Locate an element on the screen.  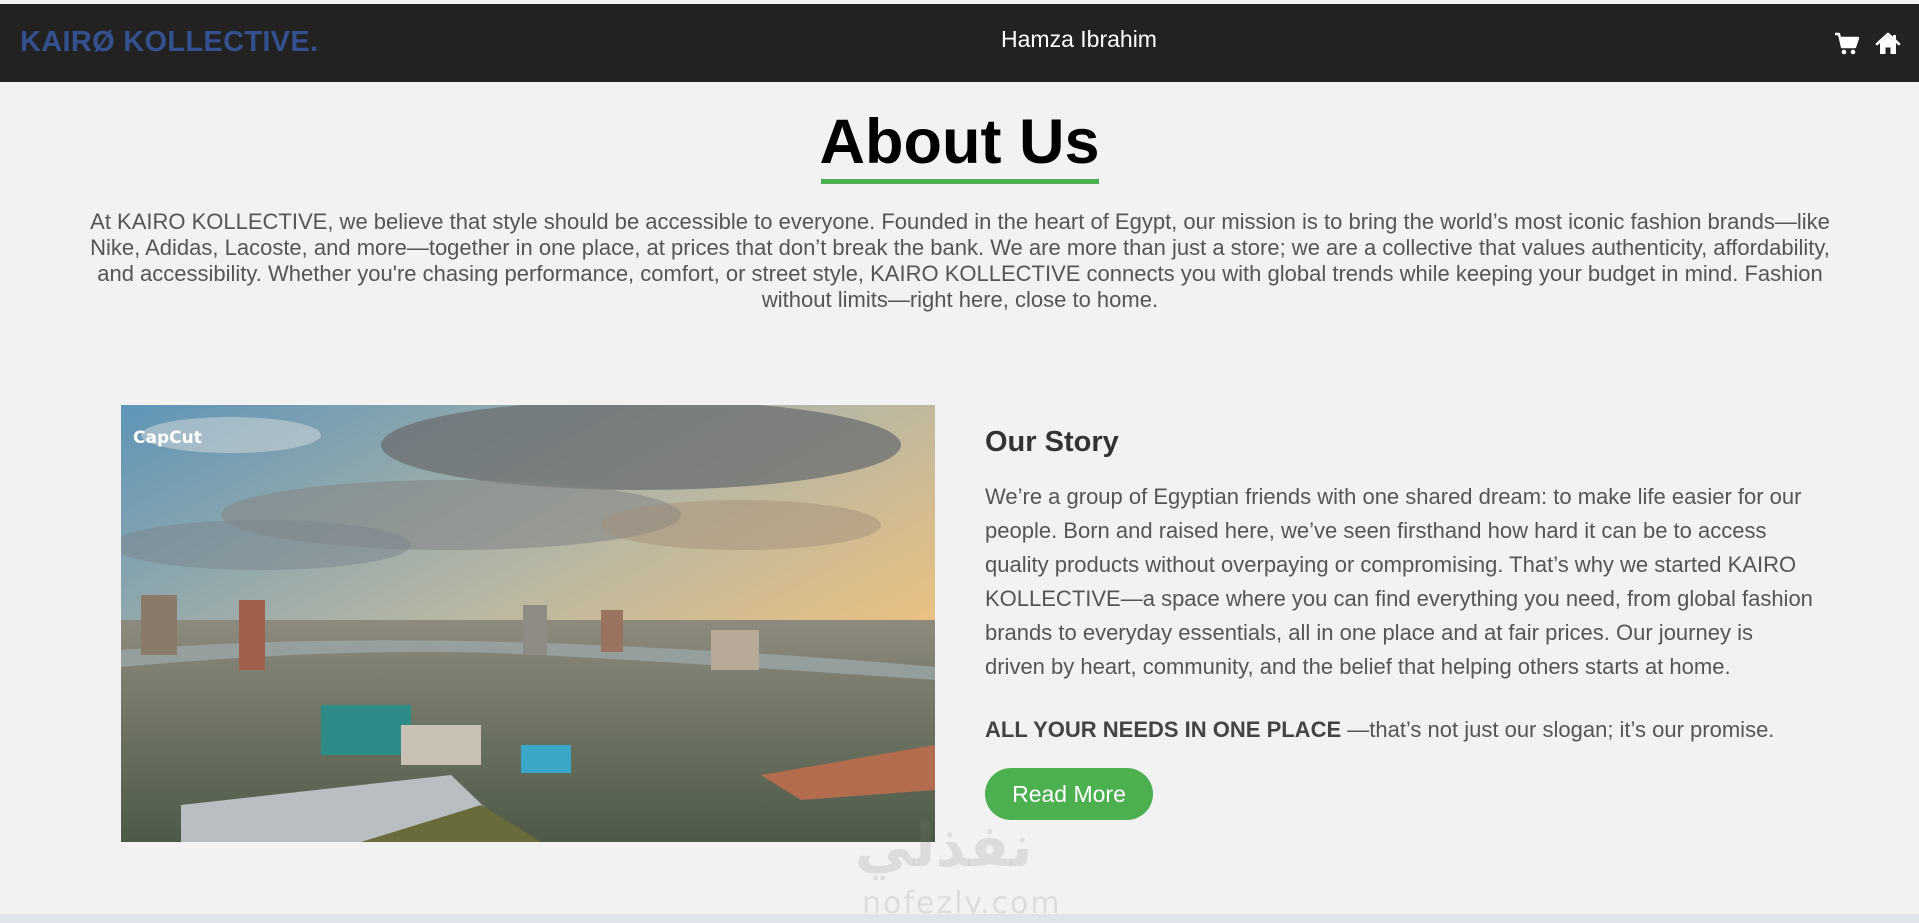
page-title: About Us is located at coordinates (959, 142).